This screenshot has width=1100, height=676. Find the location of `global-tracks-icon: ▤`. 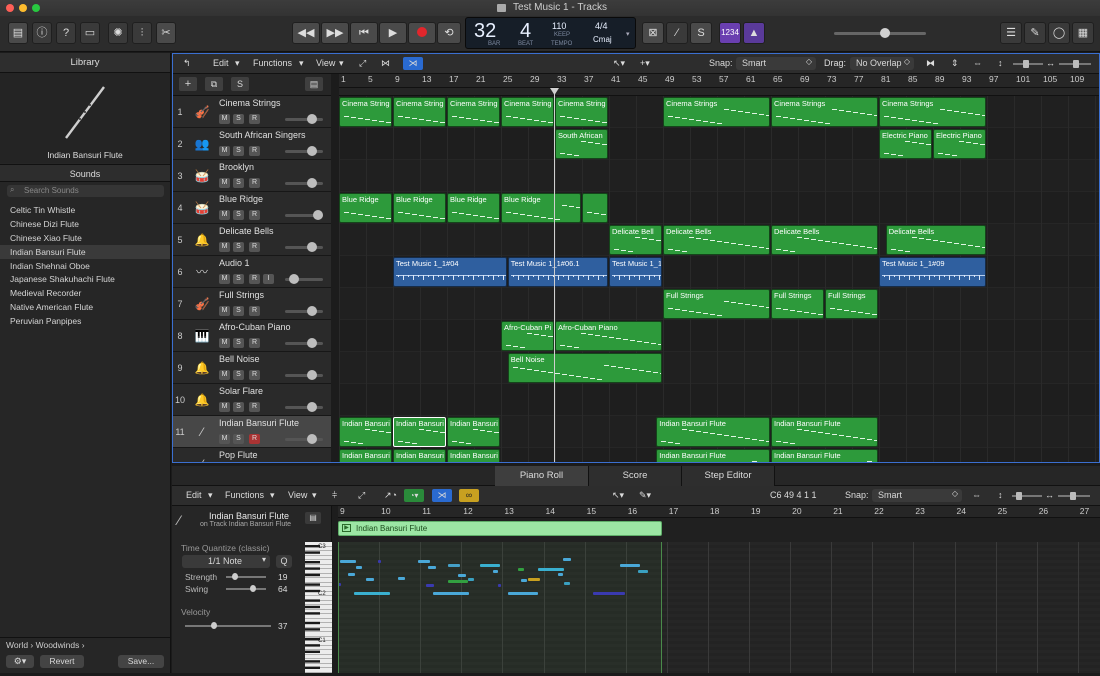

global-tracks-icon: ▤ is located at coordinates (314, 84).